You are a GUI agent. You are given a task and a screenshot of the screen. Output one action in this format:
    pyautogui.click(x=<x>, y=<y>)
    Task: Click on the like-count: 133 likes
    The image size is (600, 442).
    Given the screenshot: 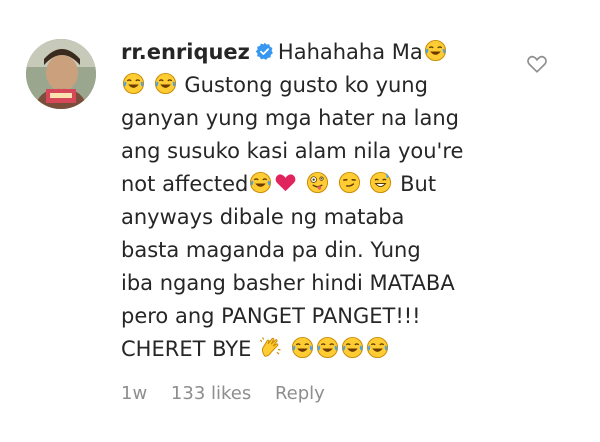 What is the action you would take?
    pyautogui.click(x=211, y=393)
    